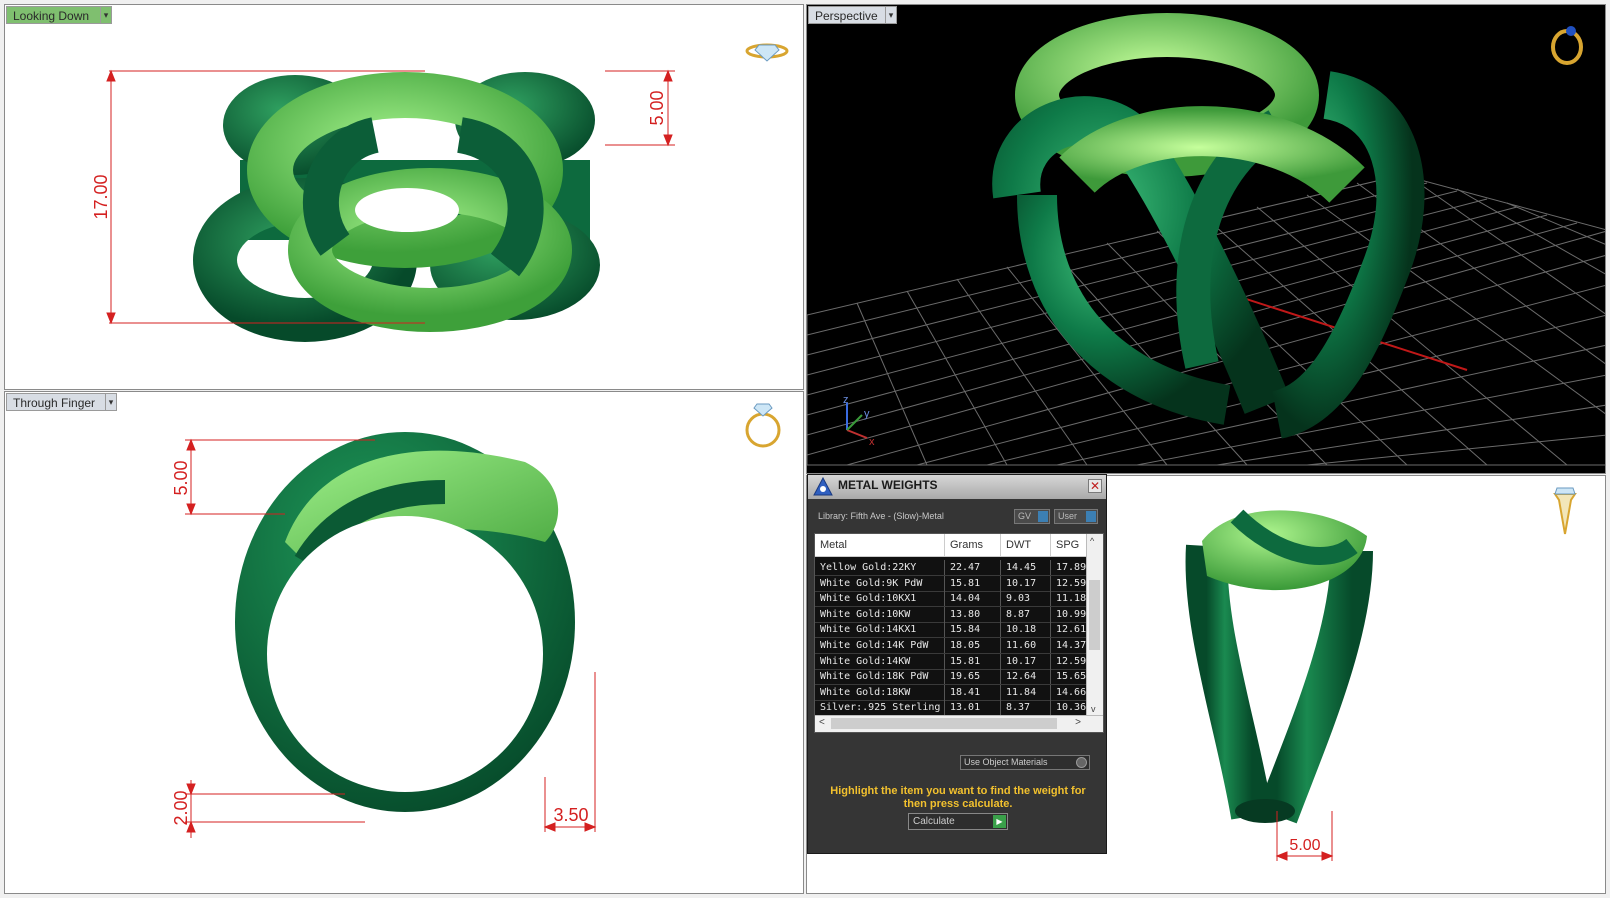 The width and height of the screenshot is (1610, 898). What do you see at coordinates (440, 192) in the screenshot?
I see `looking-down-ring-render: 17.00 5.00` at bounding box center [440, 192].